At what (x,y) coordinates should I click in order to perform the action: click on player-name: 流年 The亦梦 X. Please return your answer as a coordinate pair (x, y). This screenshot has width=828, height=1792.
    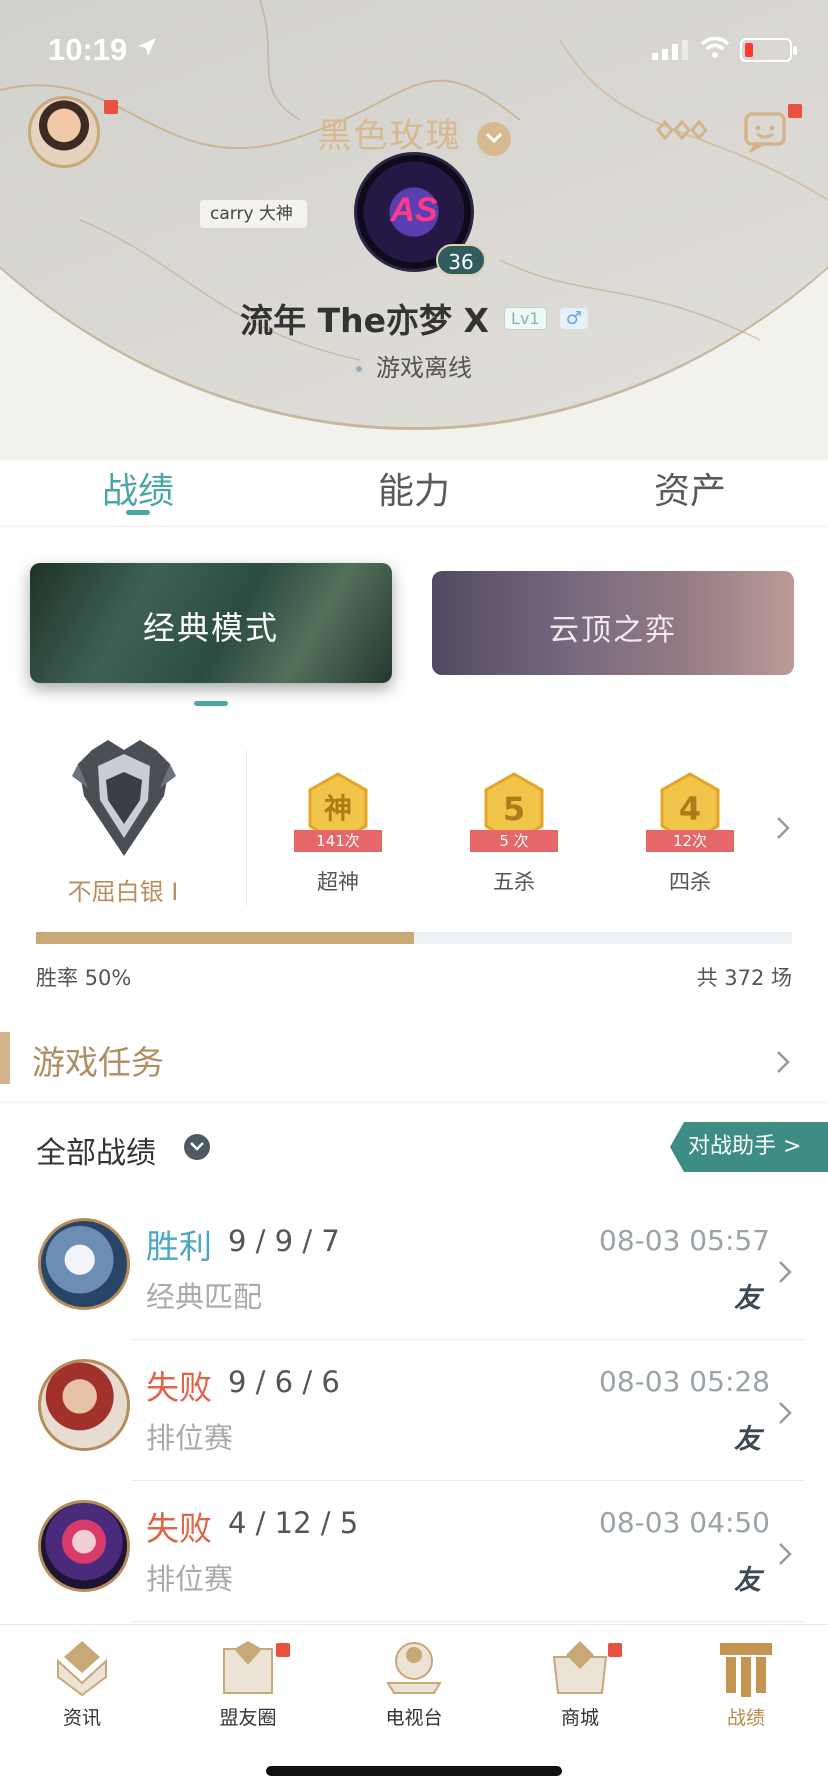
    Looking at the image, I should click on (364, 320).